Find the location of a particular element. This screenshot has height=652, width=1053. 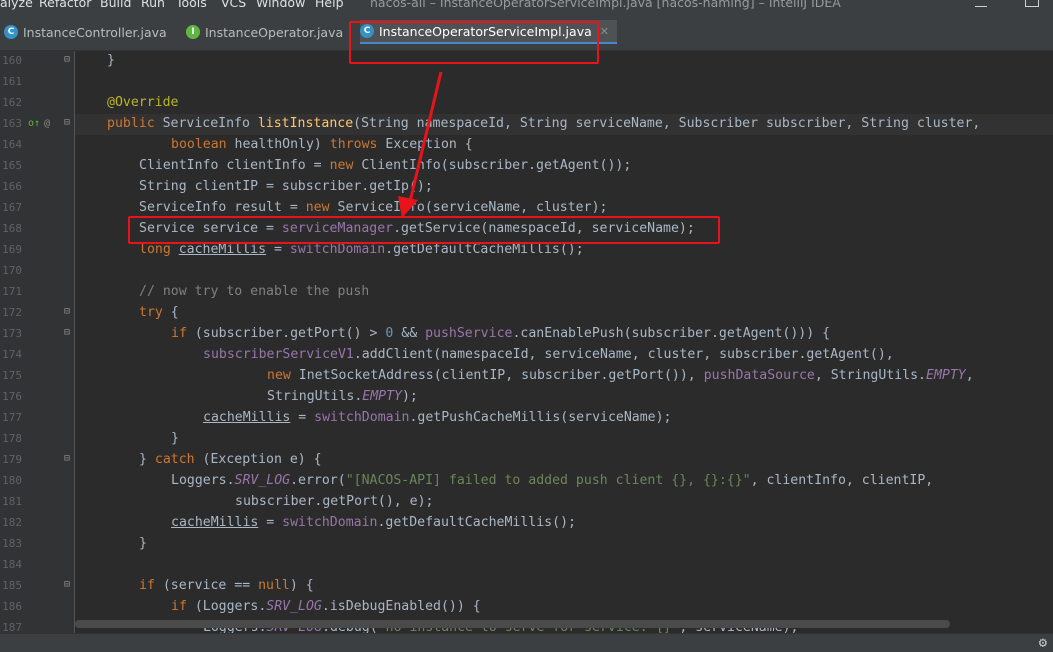

menu-analyze: alyze is located at coordinates (16, 5).